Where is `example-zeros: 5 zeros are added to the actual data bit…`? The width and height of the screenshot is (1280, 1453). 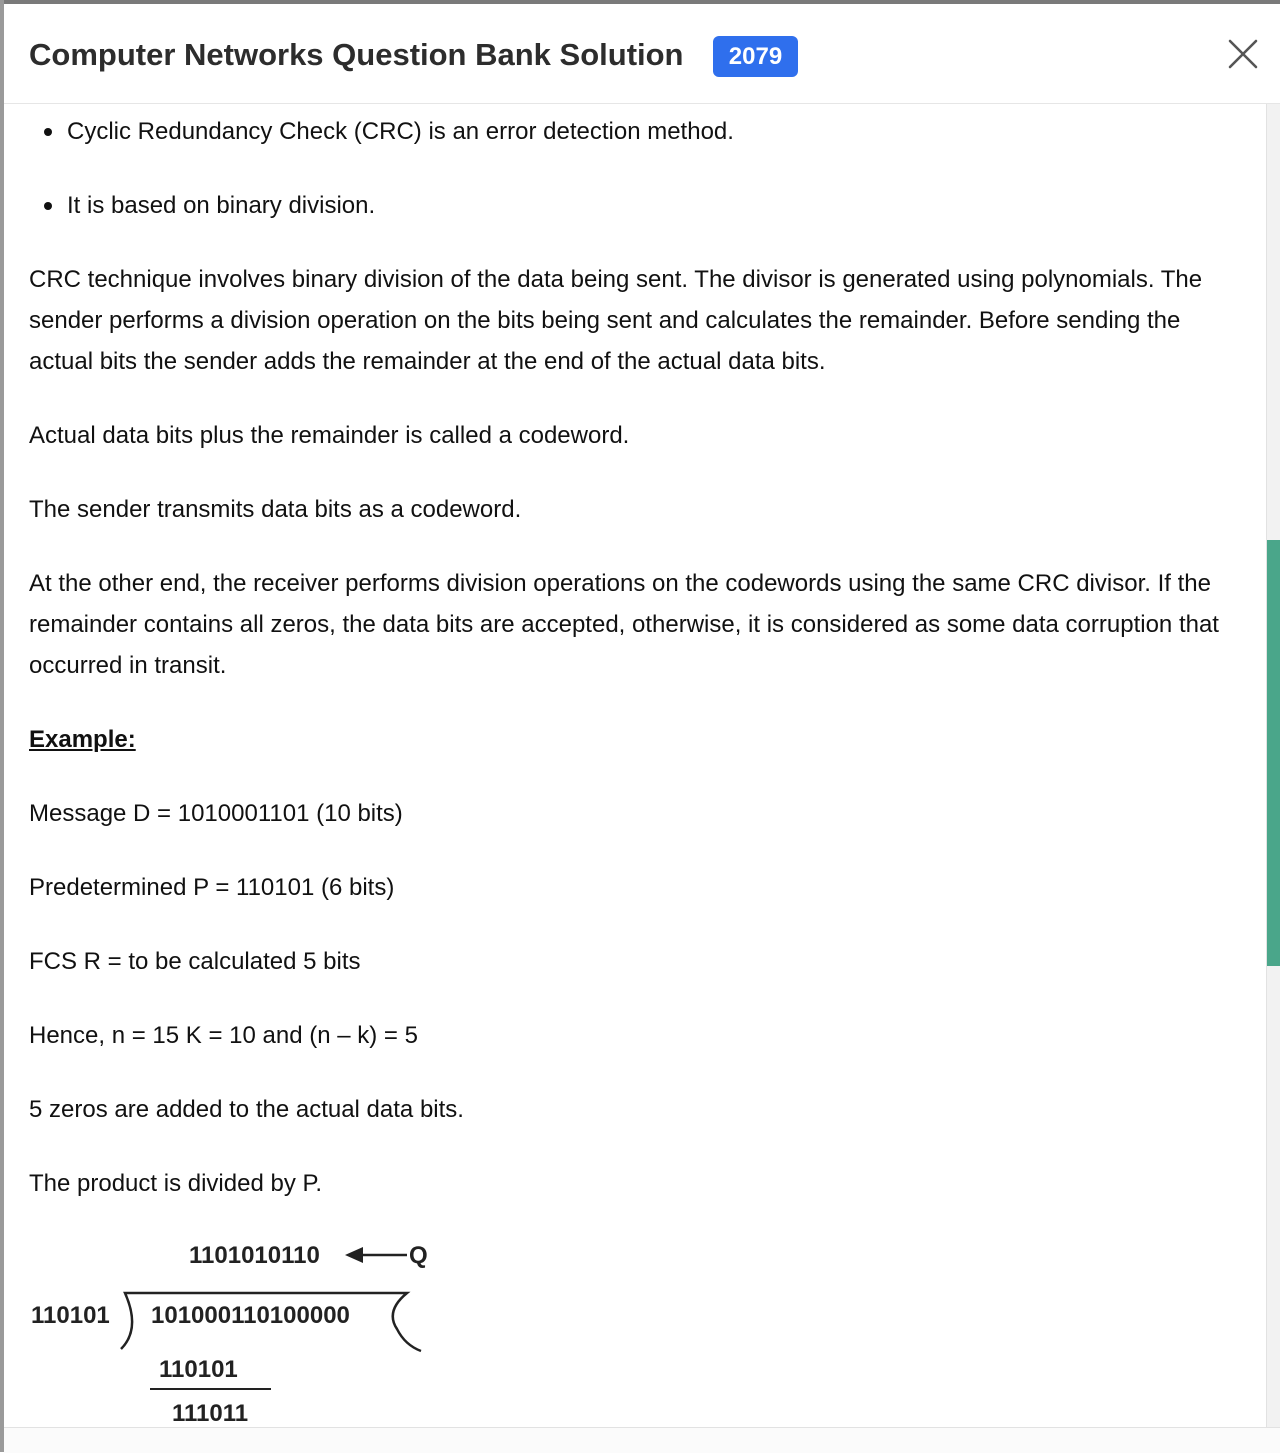
example-zeros: 5 zeros are added to the actual data bit… is located at coordinates (246, 1109).